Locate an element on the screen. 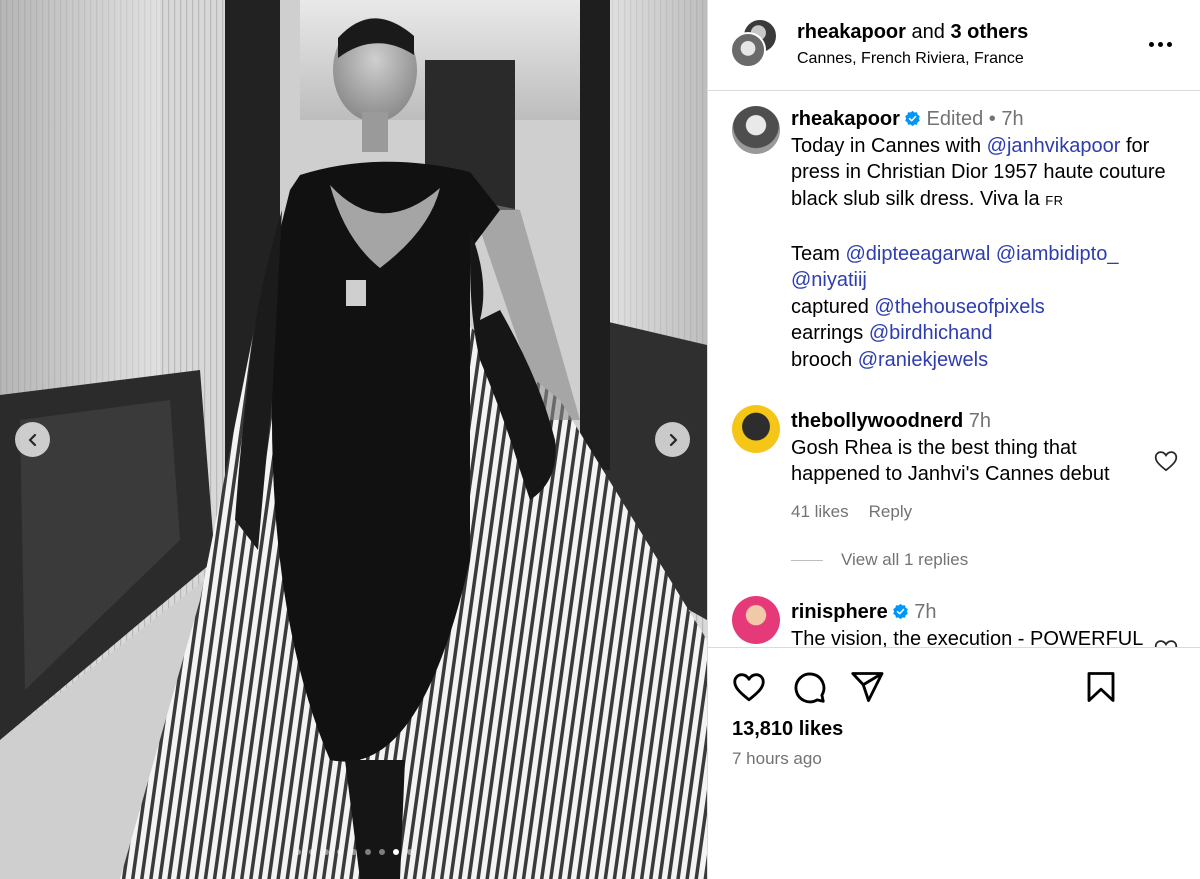  likes-count: 13,810 likes is located at coordinates (787, 729).